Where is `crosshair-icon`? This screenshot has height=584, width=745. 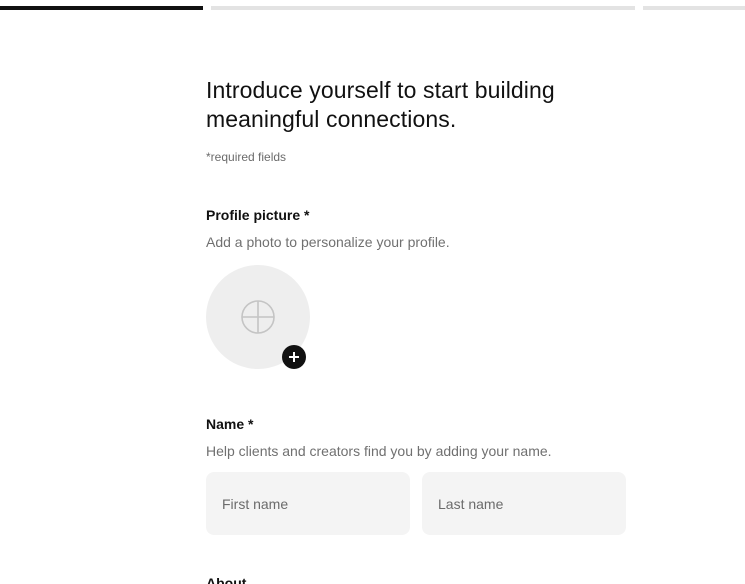 crosshair-icon is located at coordinates (258, 317).